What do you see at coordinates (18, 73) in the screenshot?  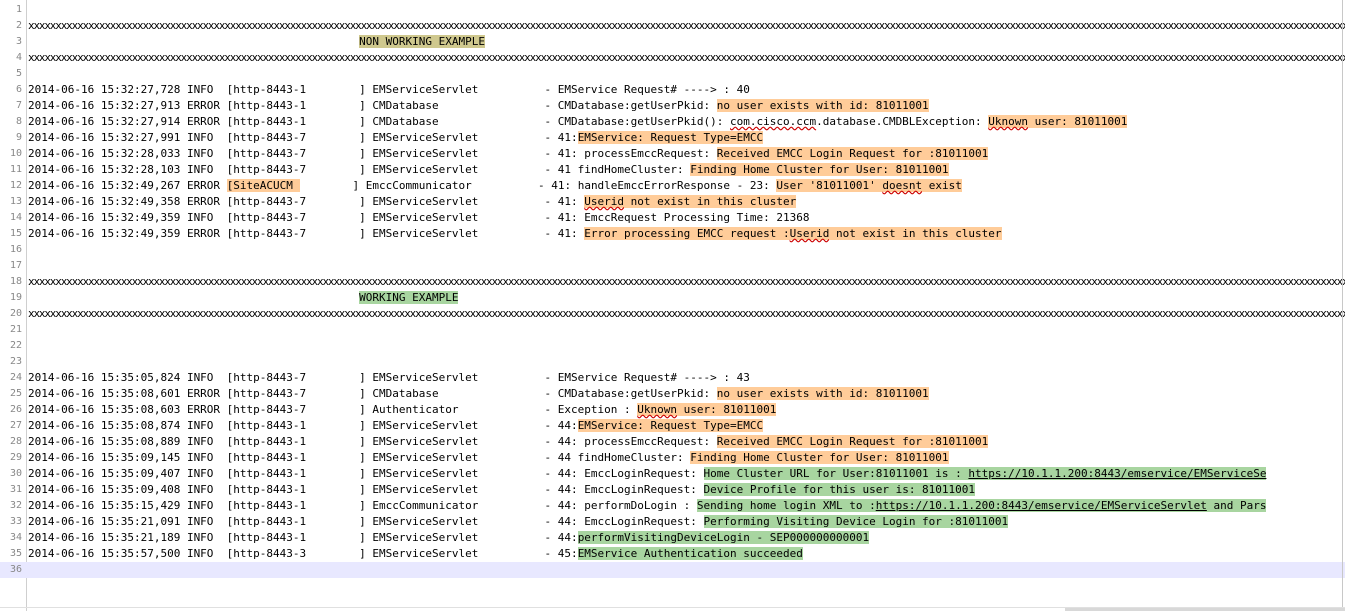 I see `line-number: 5` at bounding box center [18, 73].